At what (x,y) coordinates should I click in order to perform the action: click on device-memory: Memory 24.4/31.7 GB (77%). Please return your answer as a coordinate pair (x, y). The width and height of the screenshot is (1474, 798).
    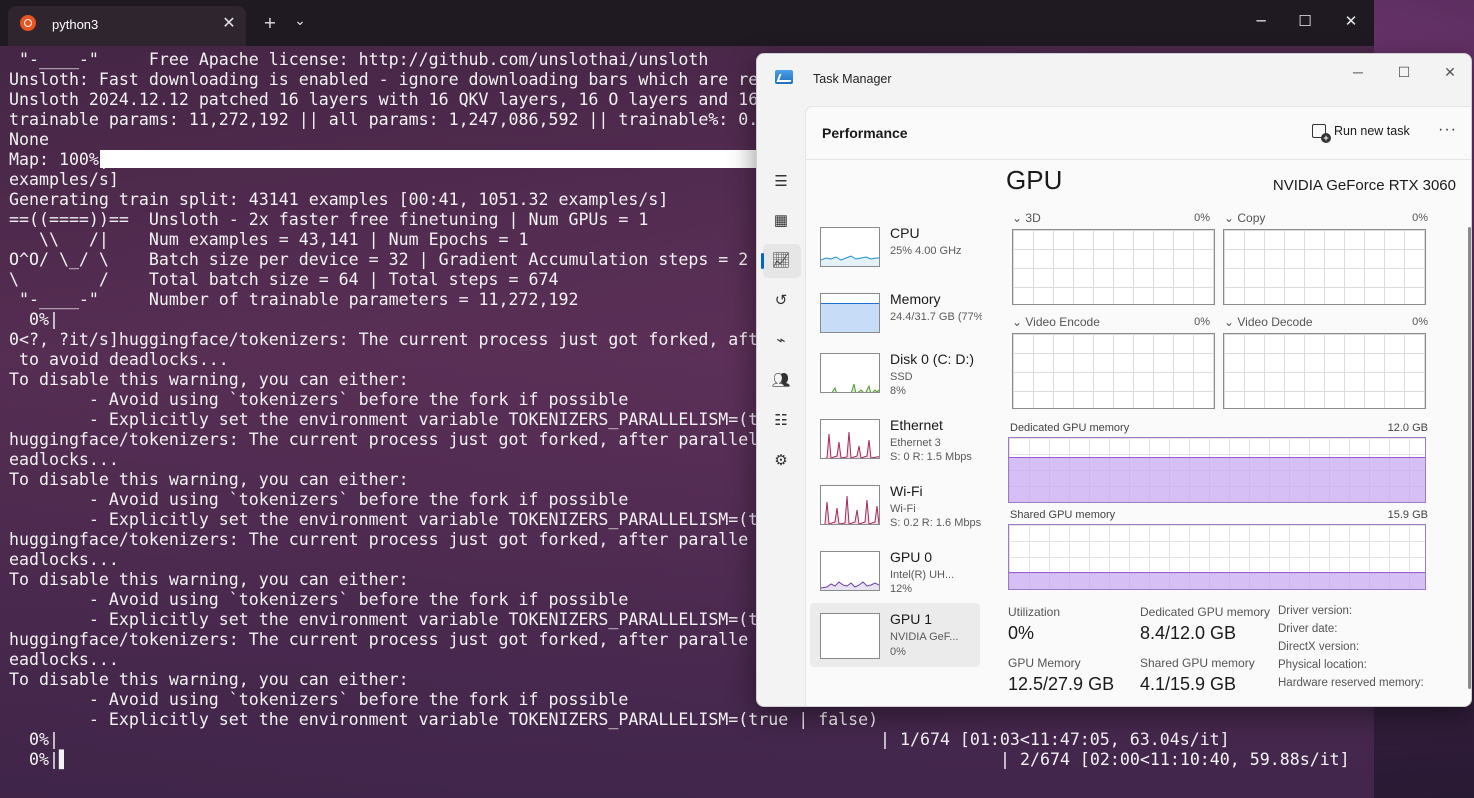
    Looking at the image, I should click on (896, 319).